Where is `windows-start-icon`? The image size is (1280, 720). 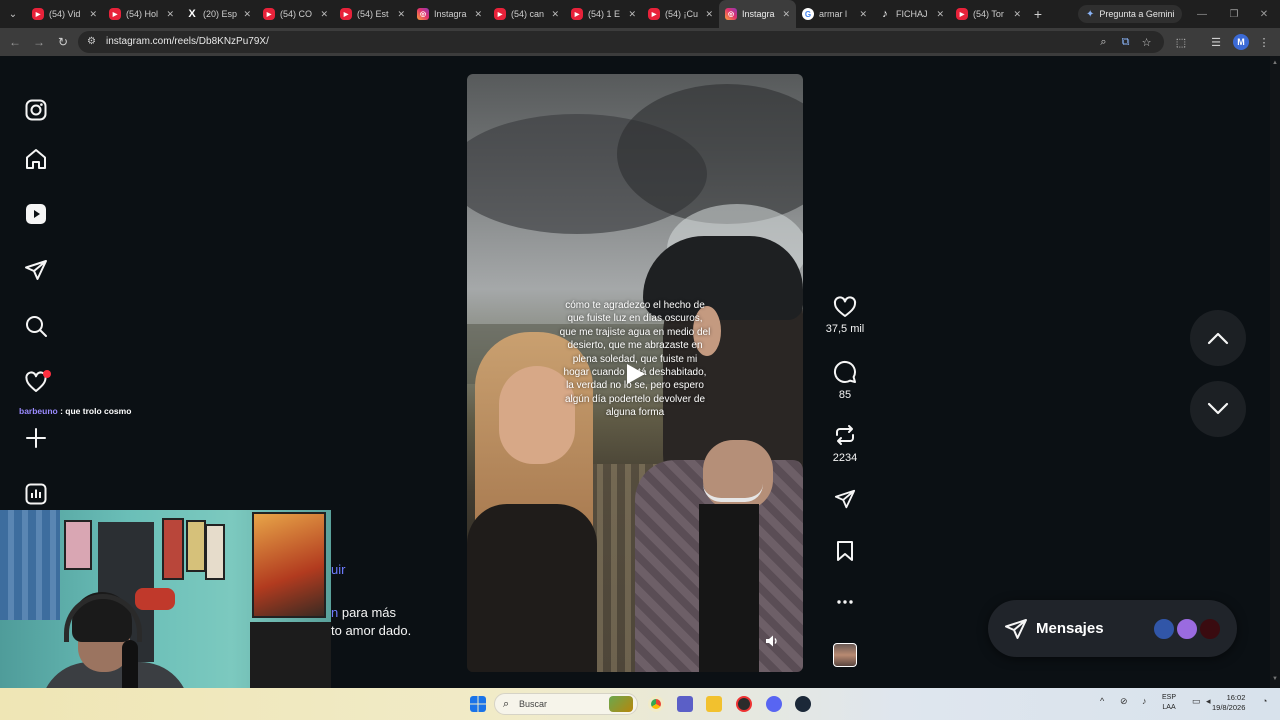
windows-start-icon is located at coordinates (478, 704).